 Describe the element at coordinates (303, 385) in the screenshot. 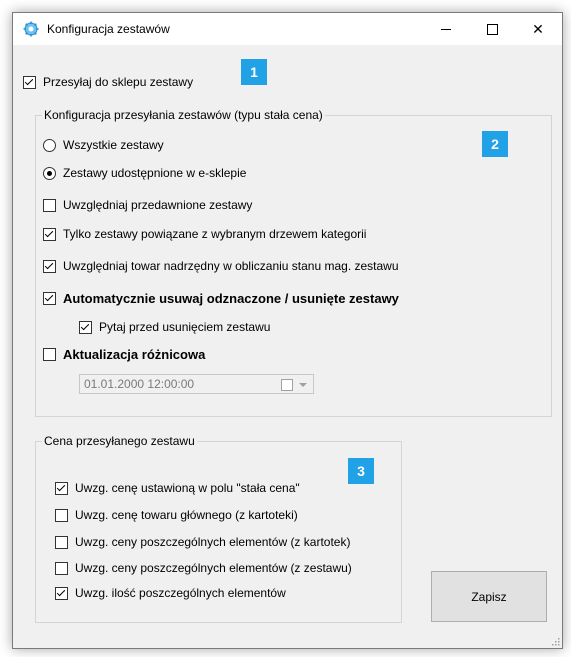

I see `chevron-down-icon` at that location.